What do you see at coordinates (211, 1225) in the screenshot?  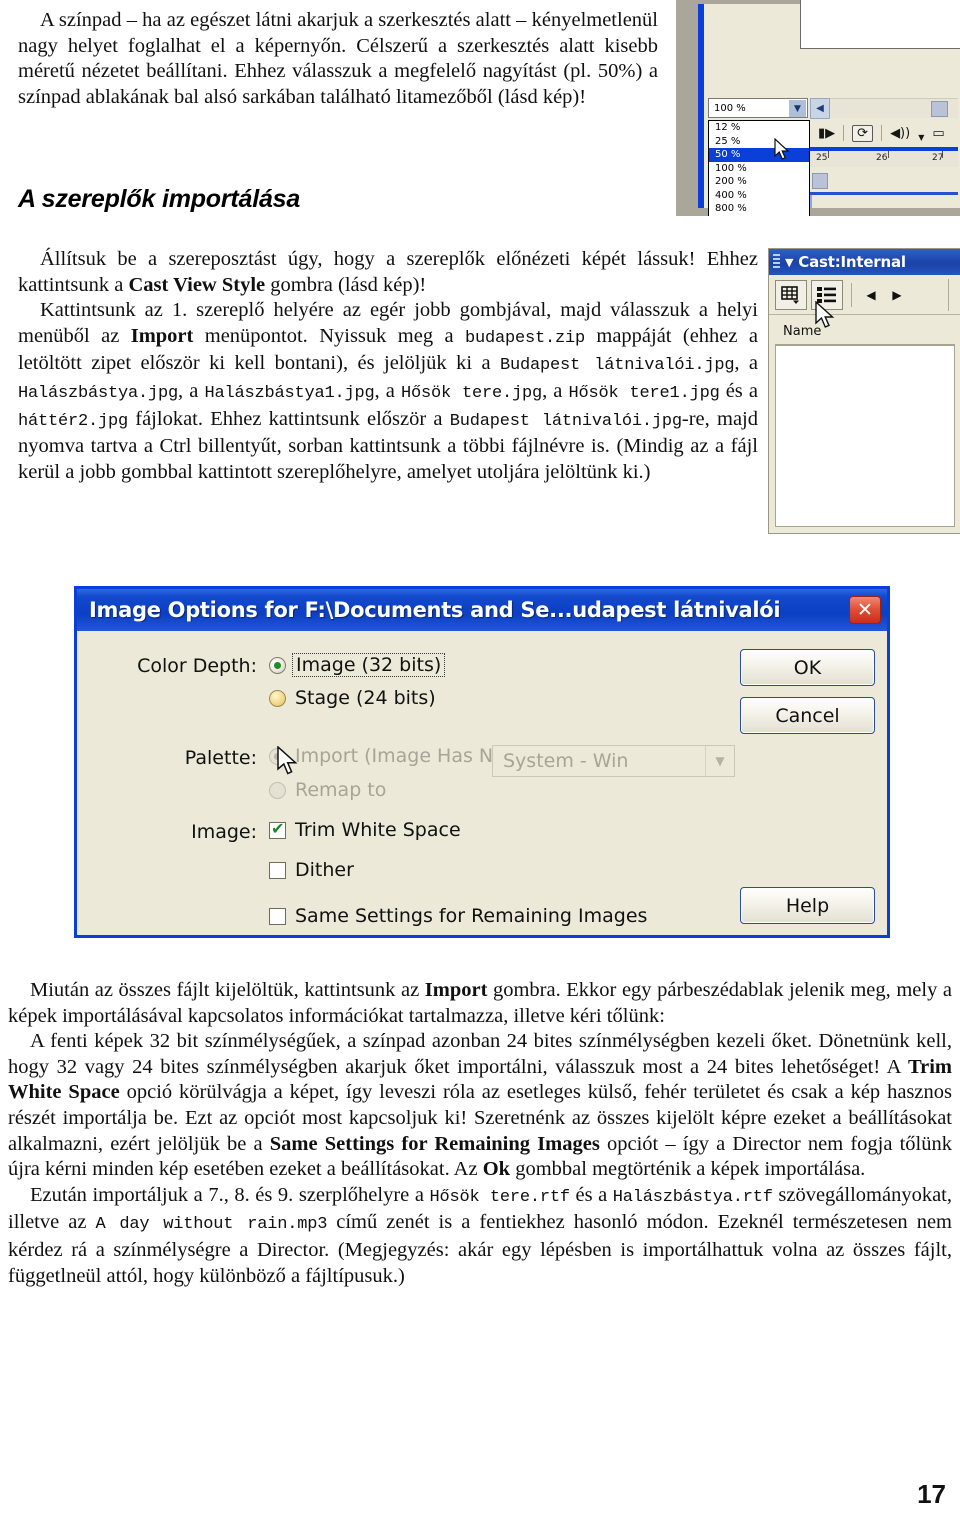 I see `filename-a-day-without-rain-mp3: A day without rain.mp3` at bounding box center [211, 1225].